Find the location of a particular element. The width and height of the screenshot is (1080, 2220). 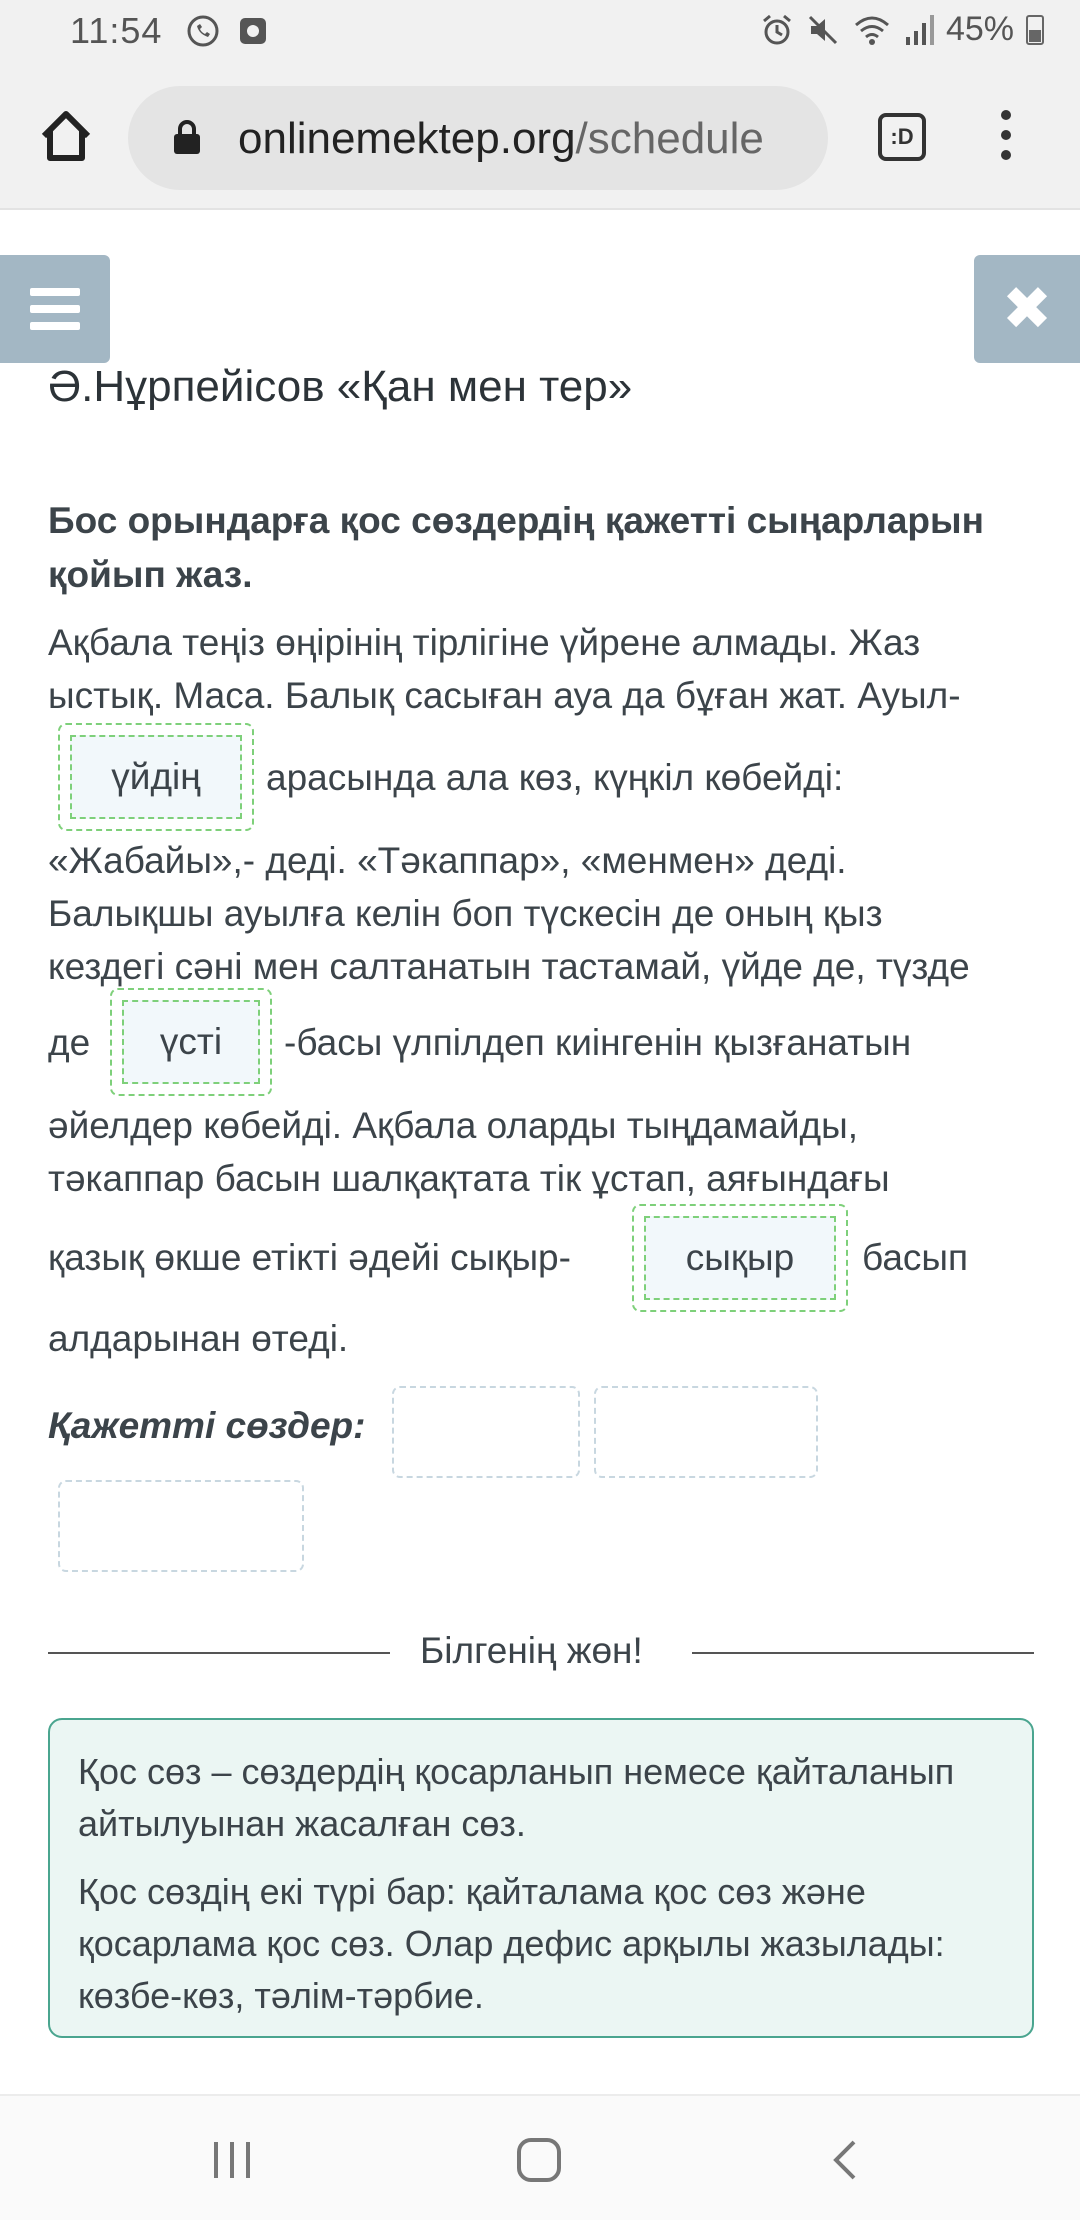

address-bar: onlinemektep.org/schedule is located at coordinates (478, 138).